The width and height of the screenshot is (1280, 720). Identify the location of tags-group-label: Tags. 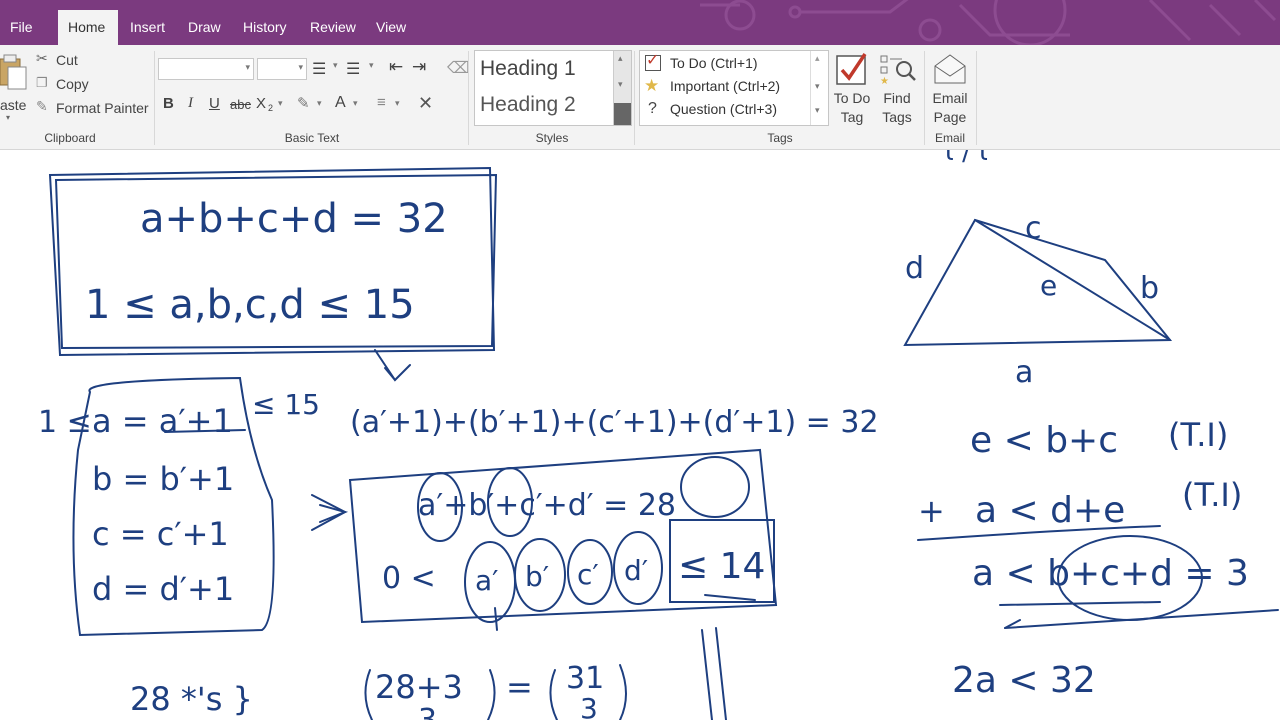
(780, 138).